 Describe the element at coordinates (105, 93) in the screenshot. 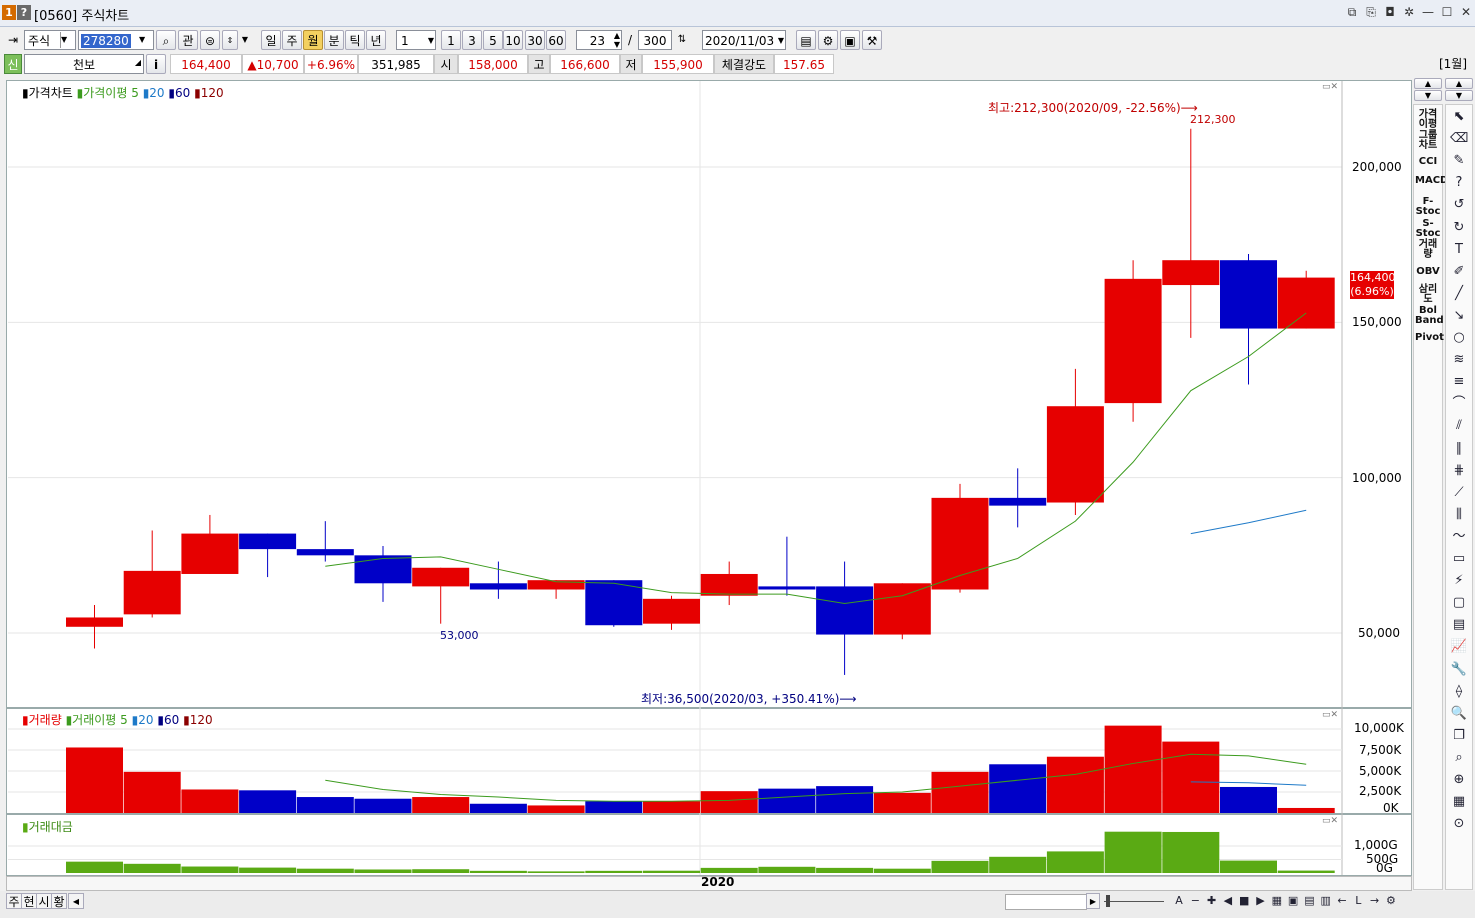

I see `legend-price-ma: 가격이평` at that location.